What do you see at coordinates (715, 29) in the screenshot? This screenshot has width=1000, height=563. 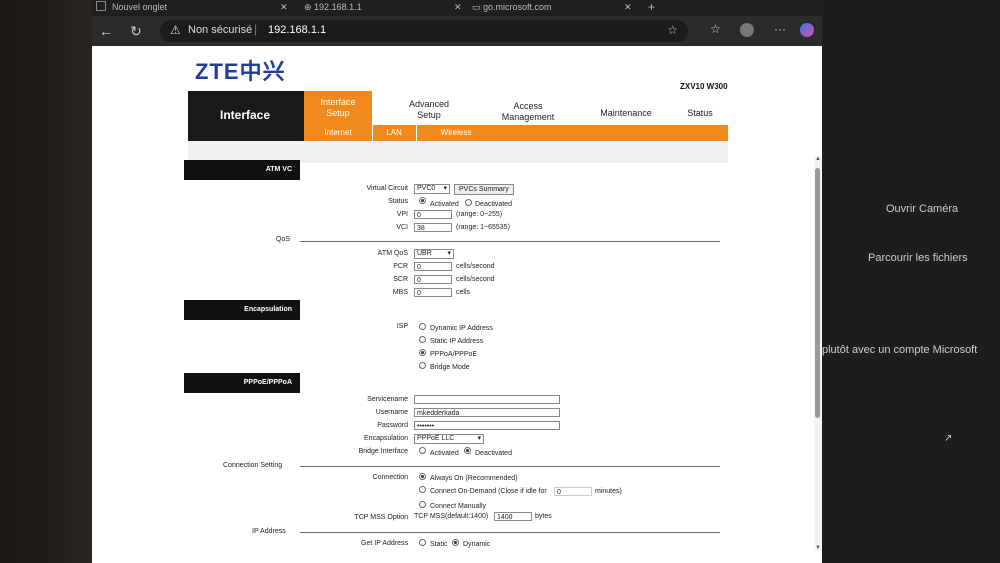 I see `favorites-icon: ☆` at bounding box center [715, 29].